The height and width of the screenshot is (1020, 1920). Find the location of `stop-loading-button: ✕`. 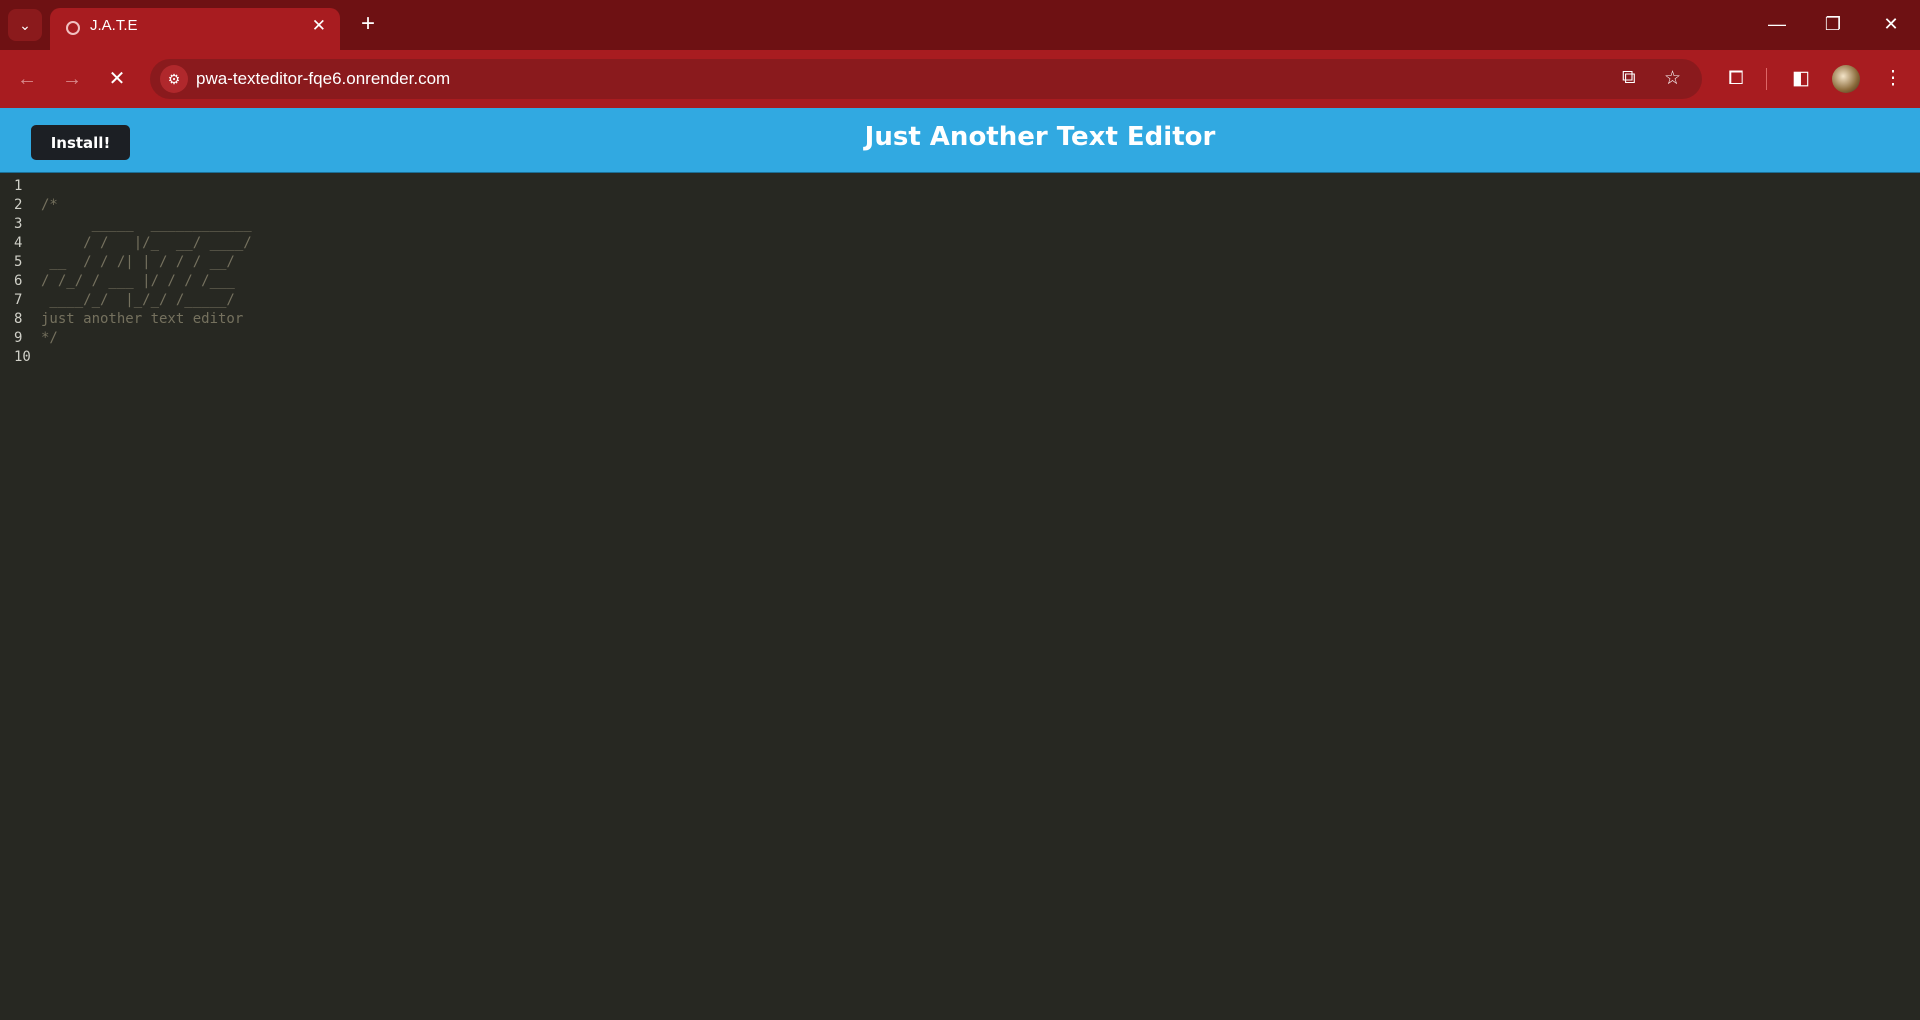

stop-loading-button: ✕ is located at coordinates (117, 79).